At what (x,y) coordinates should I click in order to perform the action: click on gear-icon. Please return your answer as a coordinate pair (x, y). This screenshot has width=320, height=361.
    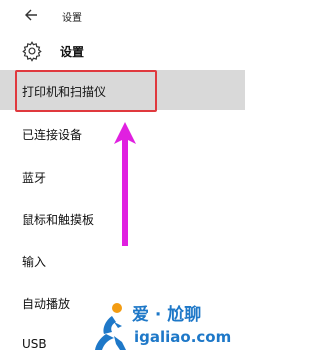
    Looking at the image, I should click on (32, 51).